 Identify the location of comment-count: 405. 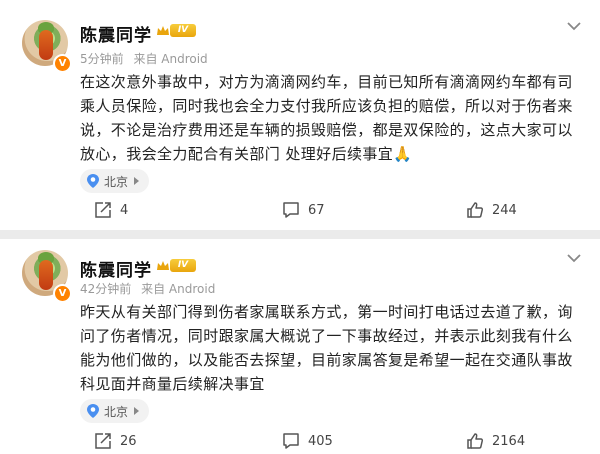
(320, 441).